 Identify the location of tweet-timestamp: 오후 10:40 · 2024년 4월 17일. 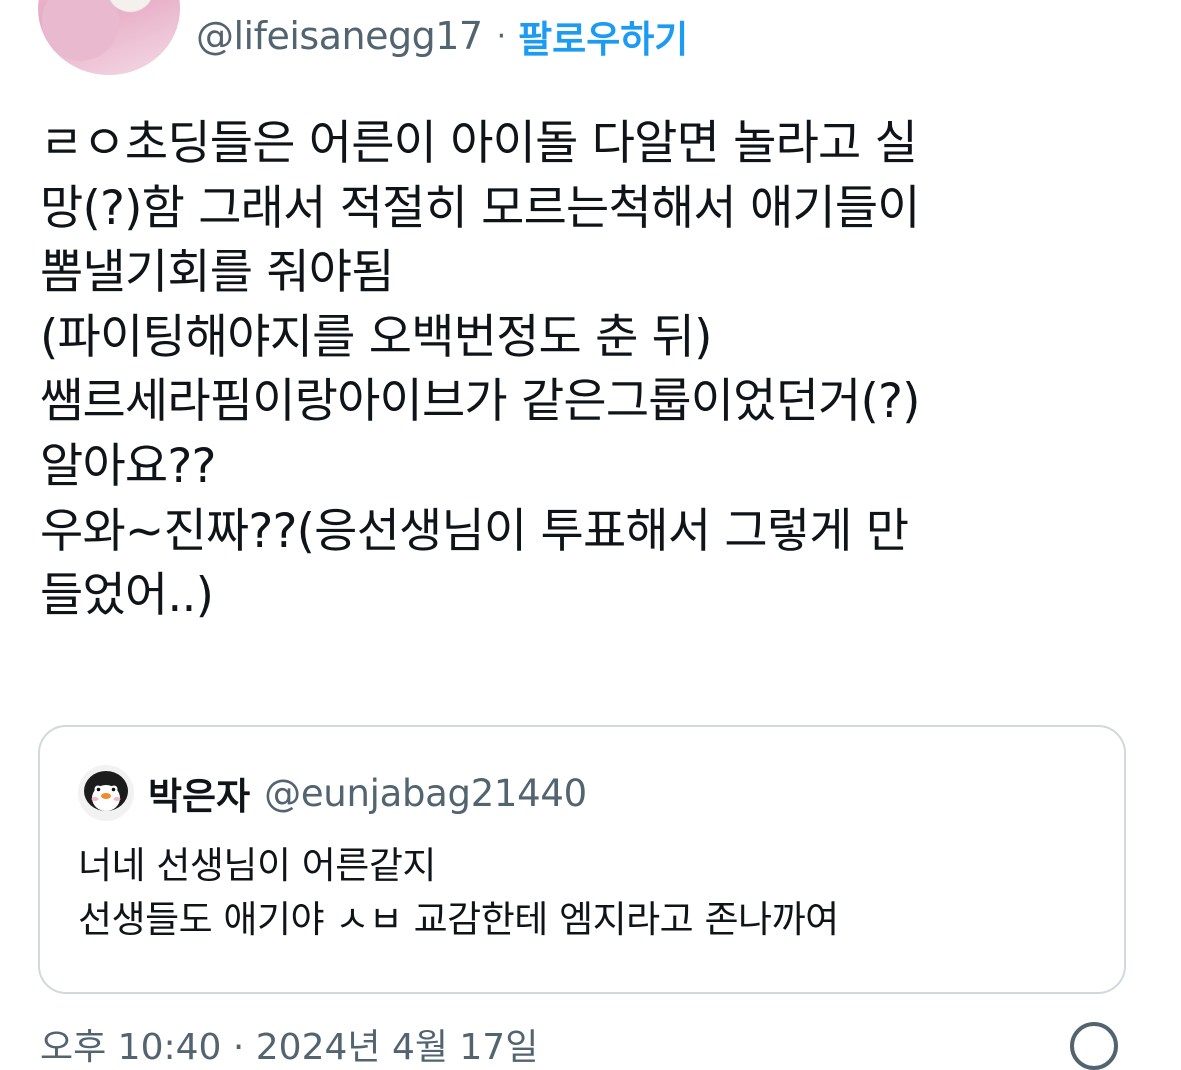
(289, 1044).